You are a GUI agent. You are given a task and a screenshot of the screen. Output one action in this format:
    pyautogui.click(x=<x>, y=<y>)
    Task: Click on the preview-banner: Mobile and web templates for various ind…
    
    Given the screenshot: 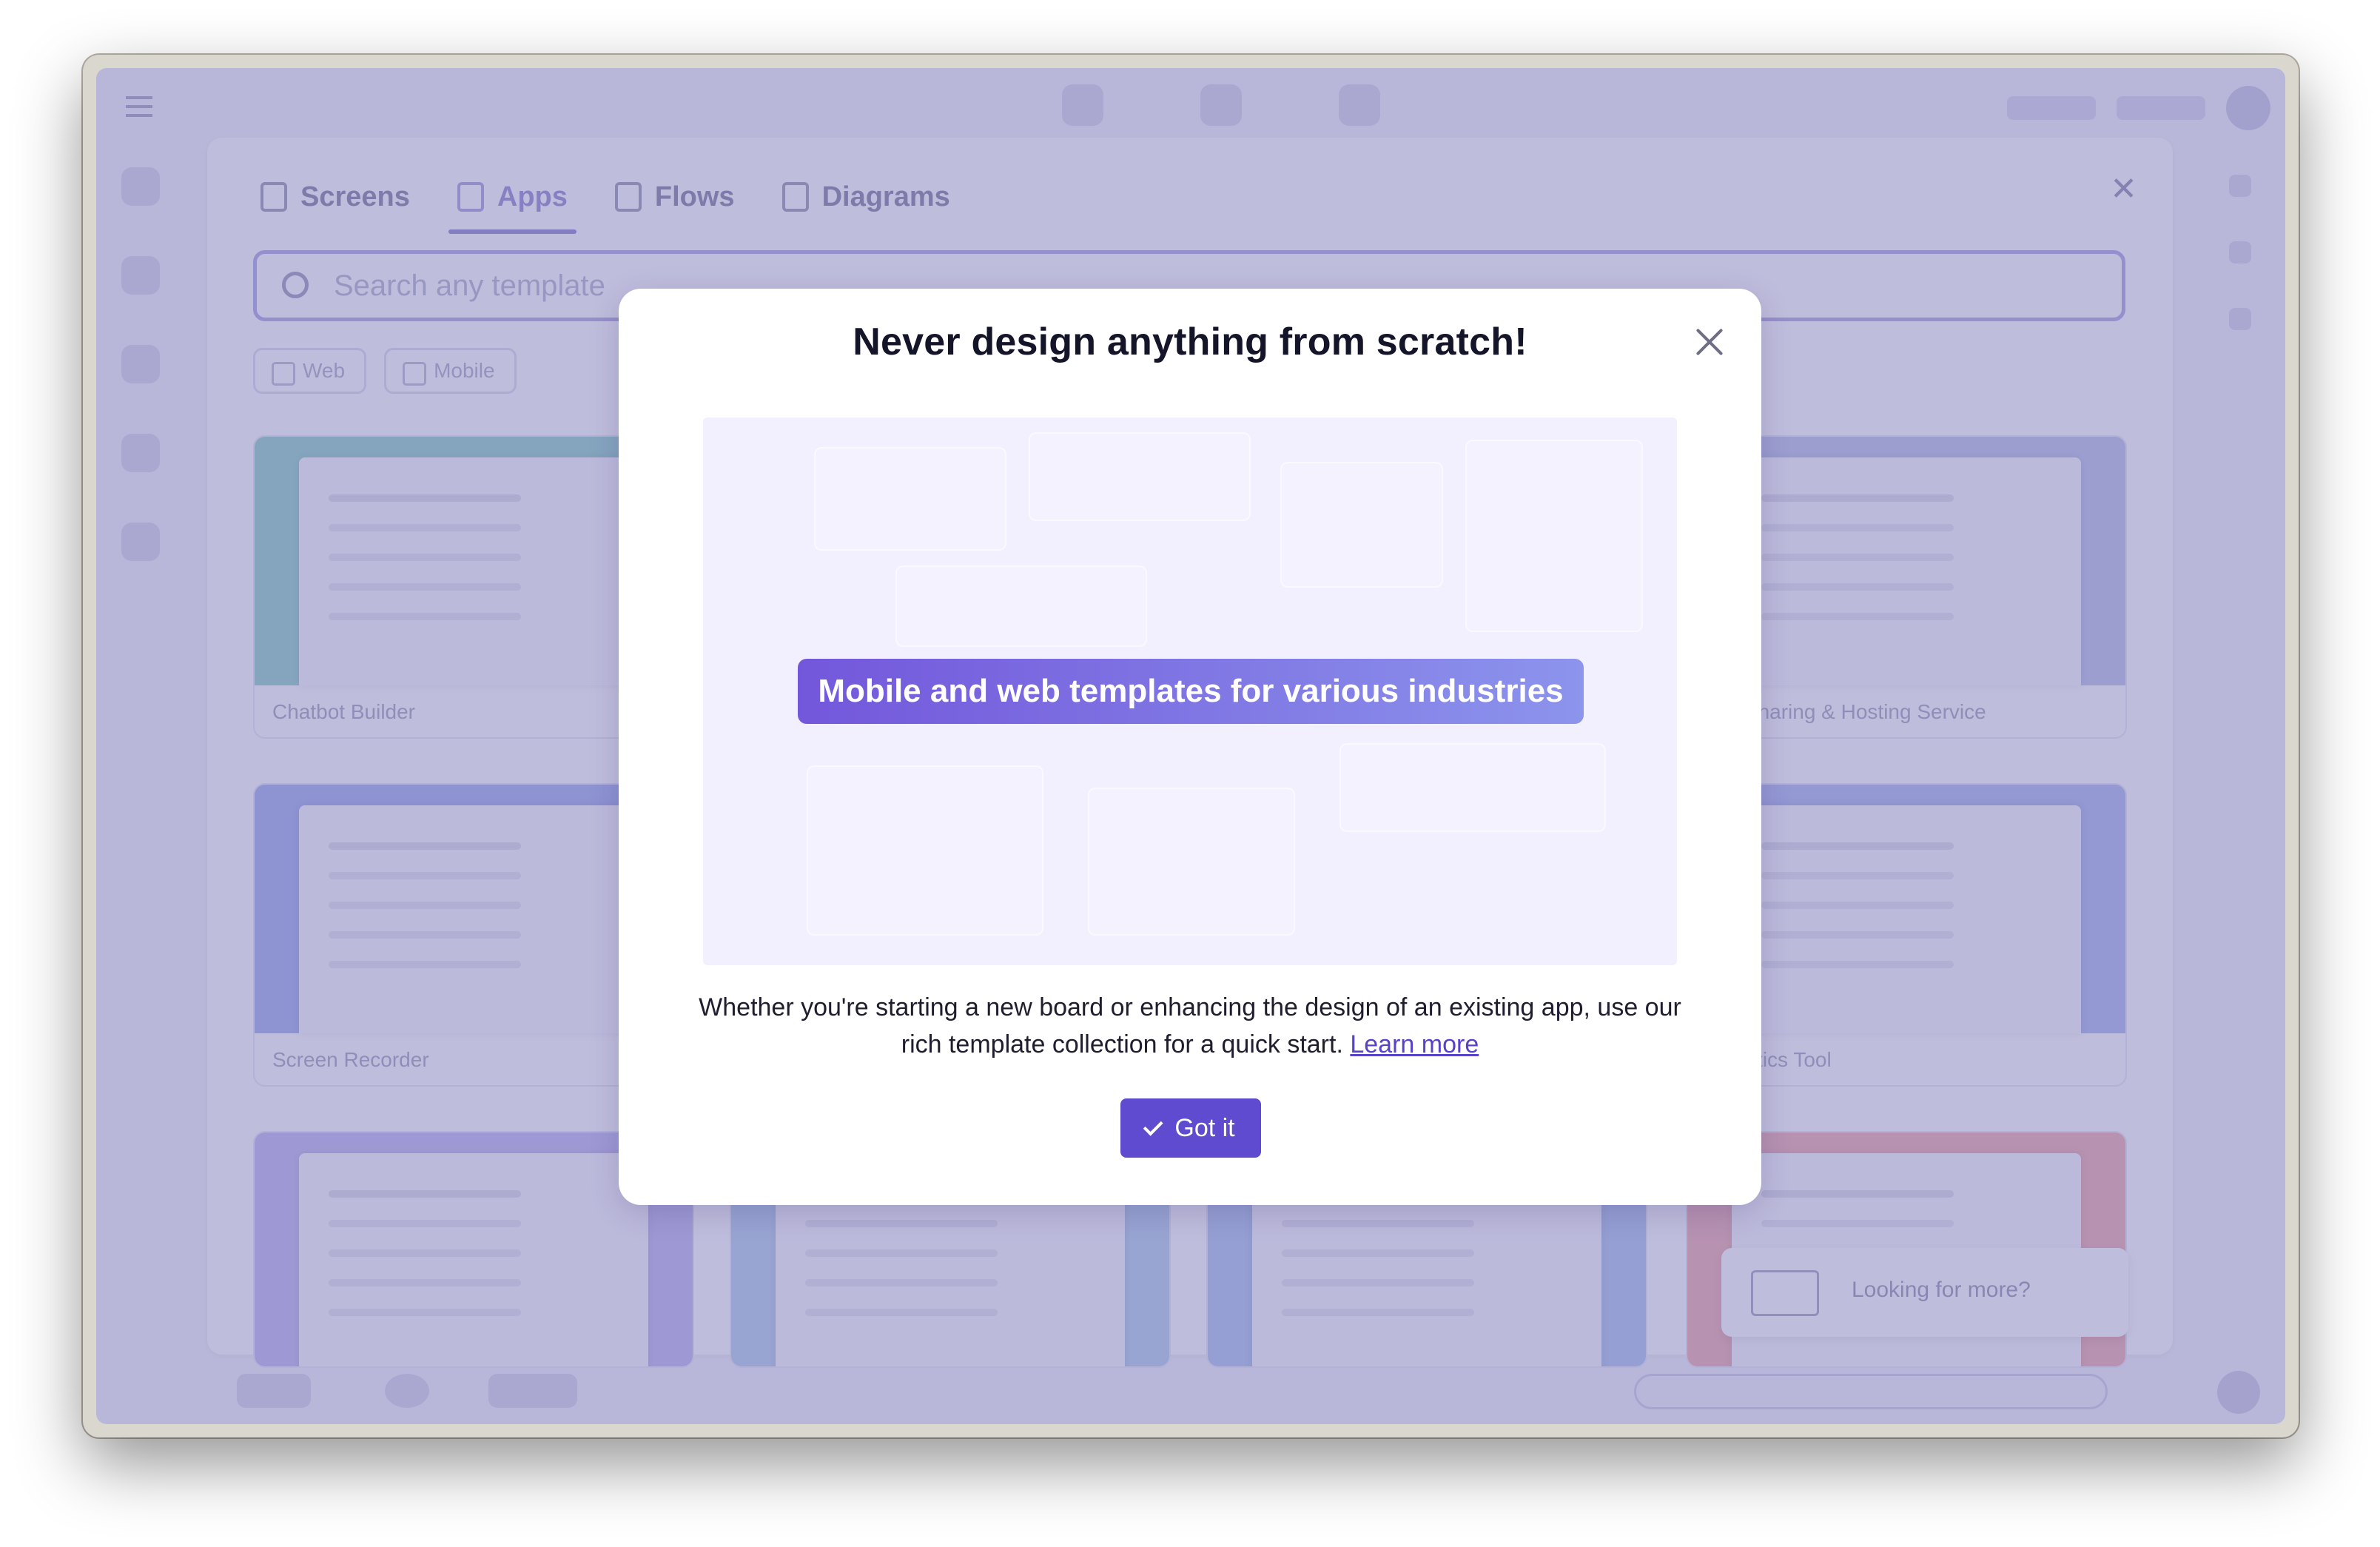 What is the action you would take?
    pyautogui.click(x=1191, y=692)
    